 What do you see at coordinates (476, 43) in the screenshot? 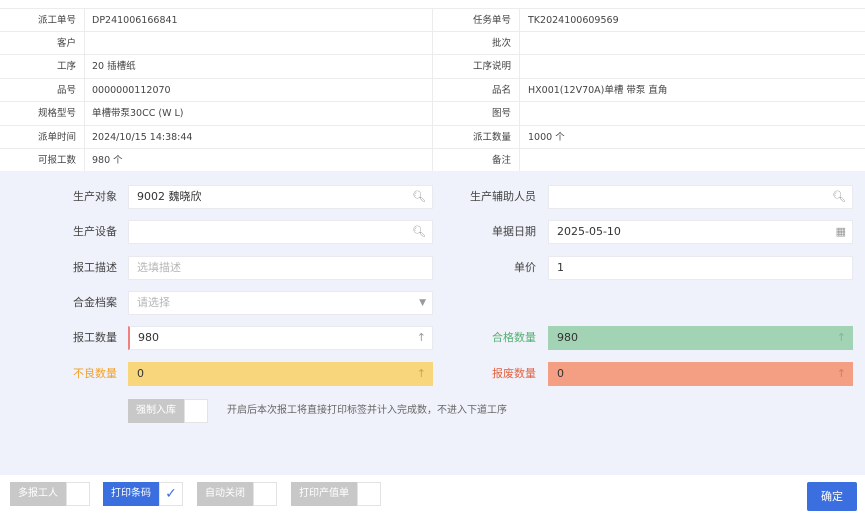
I see `info-label: 批次` at bounding box center [476, 43].